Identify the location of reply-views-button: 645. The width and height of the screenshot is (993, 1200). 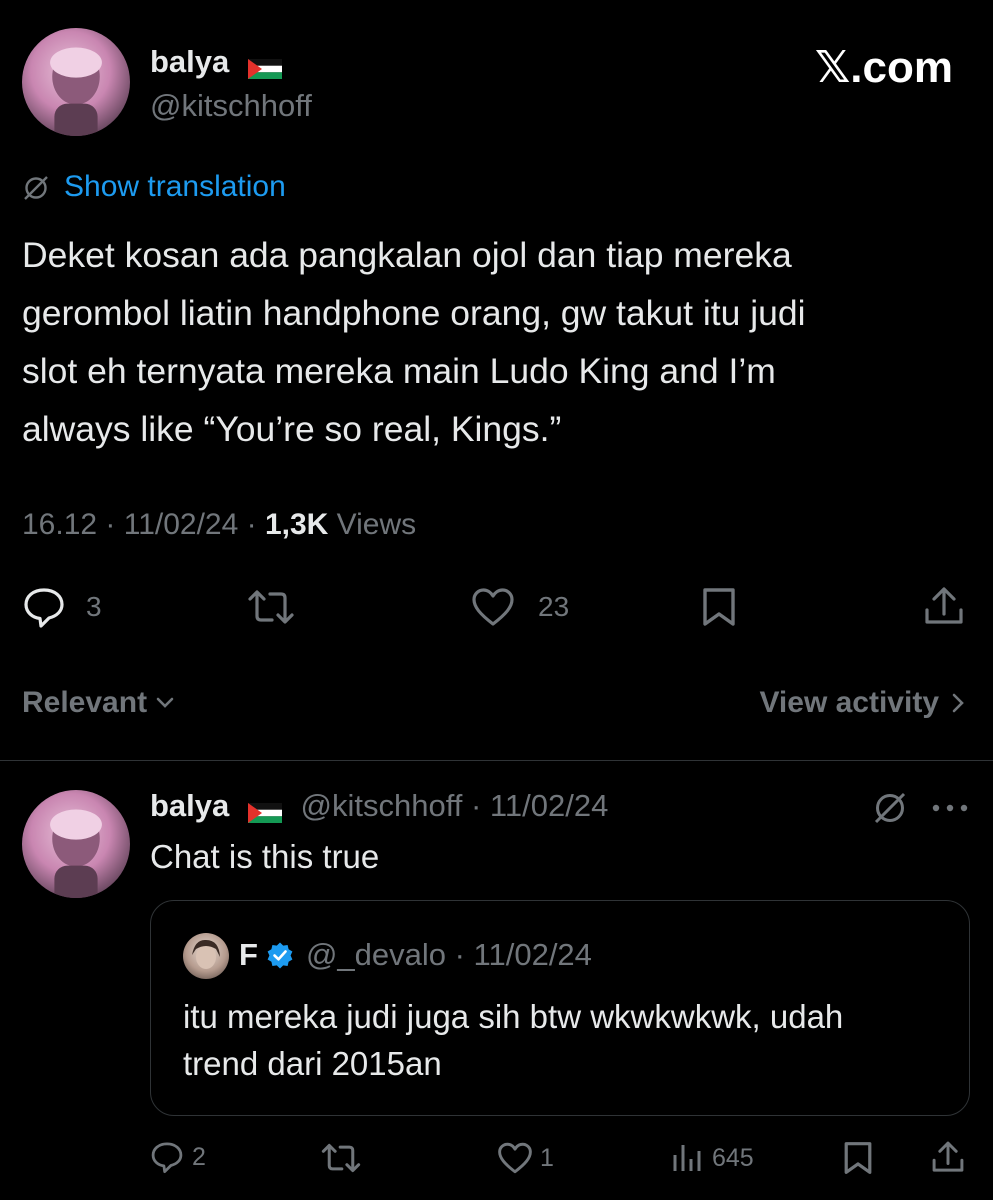
(712, 1158).